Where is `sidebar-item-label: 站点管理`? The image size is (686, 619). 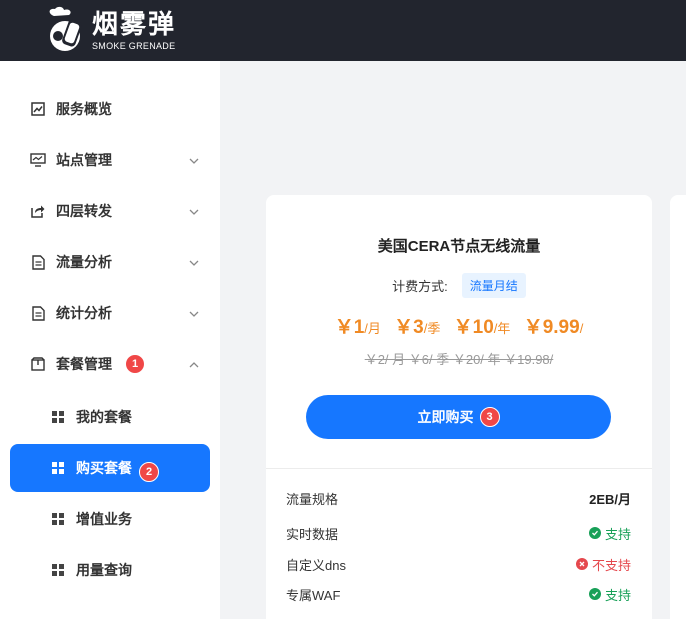 sidebar-item-label: 站点管理 is located at coordinates (84, 160).